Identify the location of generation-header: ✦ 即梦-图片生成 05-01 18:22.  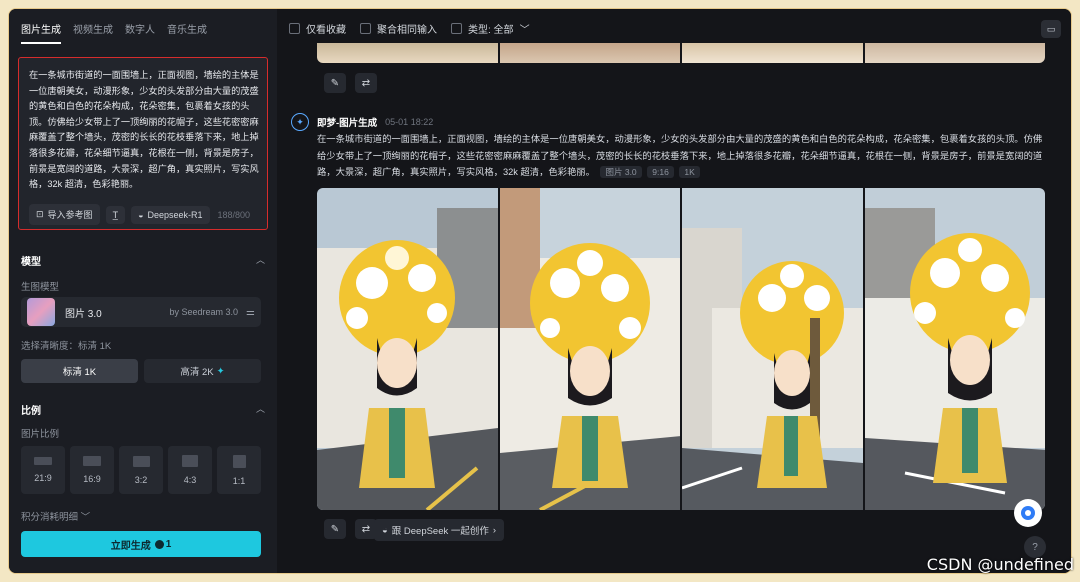
(362, 122).